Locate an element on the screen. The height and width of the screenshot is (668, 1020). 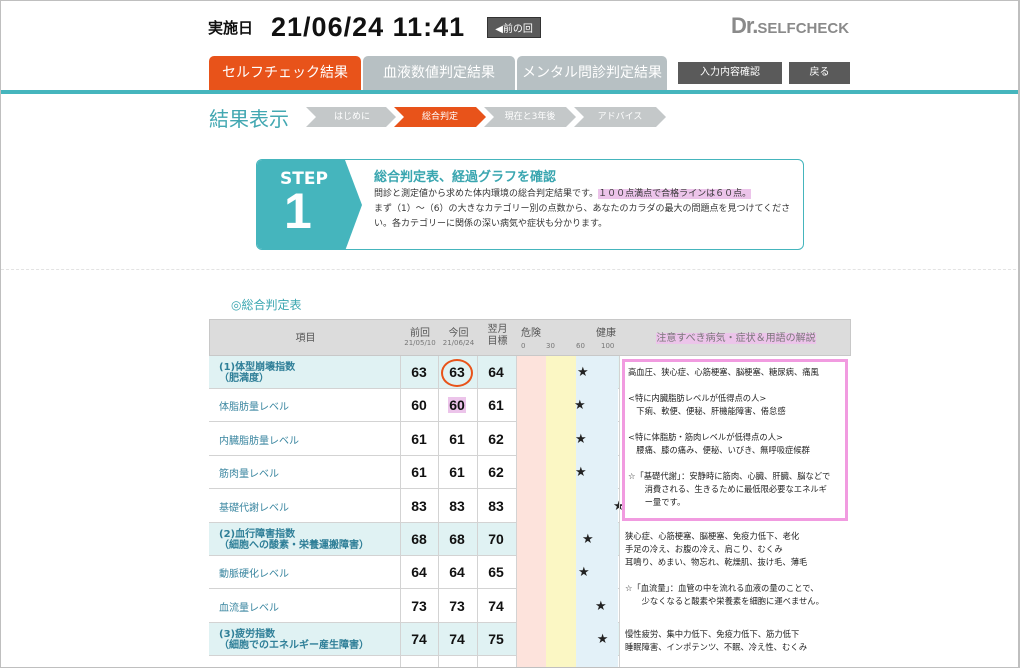
step-title: 総合判定表、経過グラフを確認 is located at coordinates (465, 177).